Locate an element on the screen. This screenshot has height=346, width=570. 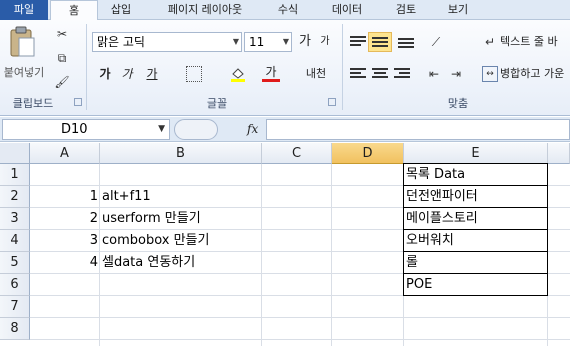
column-header-b: B is located at coordinates (181, 153).